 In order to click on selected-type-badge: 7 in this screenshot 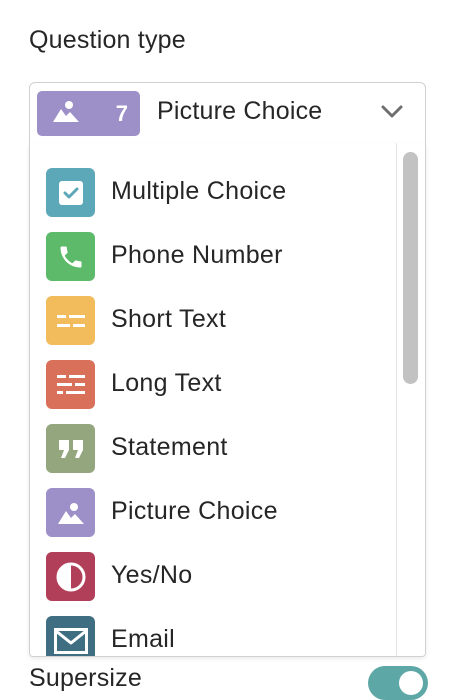, I will do `click(88, 113)`.